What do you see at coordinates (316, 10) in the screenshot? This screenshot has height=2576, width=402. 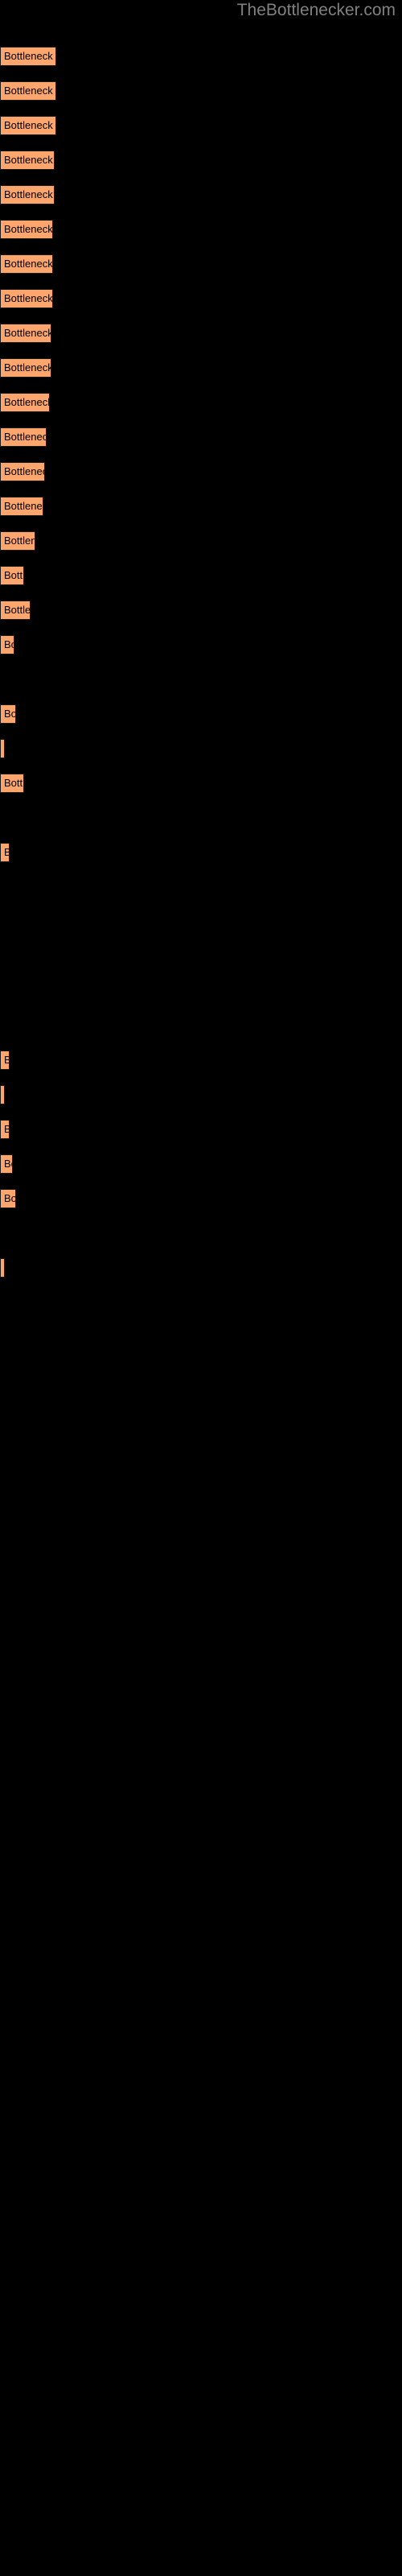 I see `site-title: TheBottlenecker.com` at bounding box center [316, 10].